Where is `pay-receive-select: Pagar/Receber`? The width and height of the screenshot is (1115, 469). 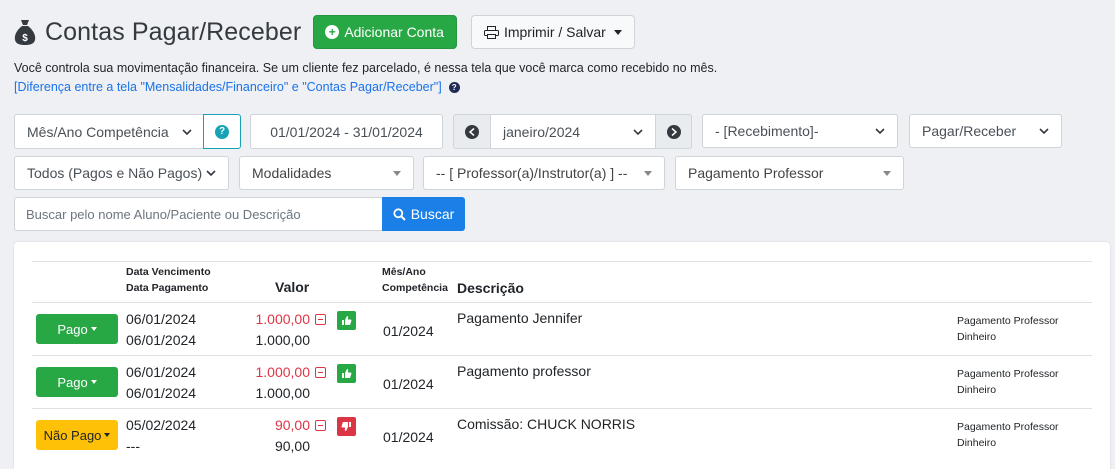
pay-receive-select: Pagar/Receber is located at coordinates (985, 131).